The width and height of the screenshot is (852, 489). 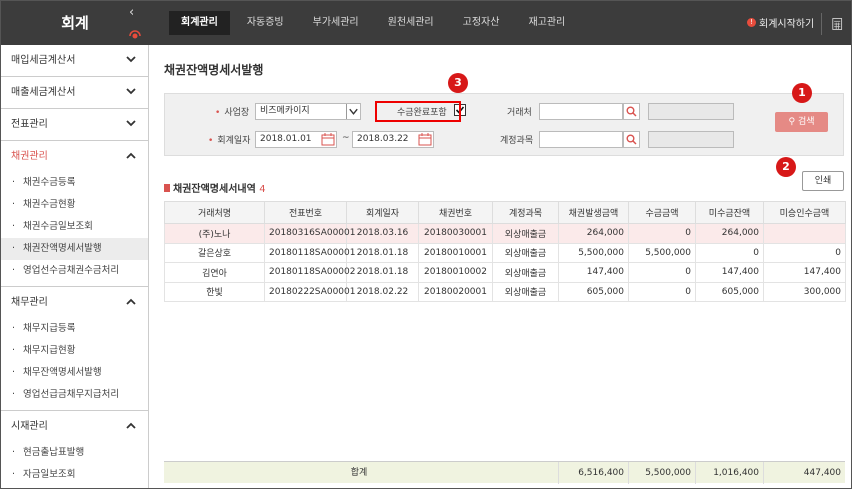 I want to click on top-nav: 회계관리 자동증빙 부가세관리 원천세관리 고정자산 재고관리, so click(x=375, y=23).